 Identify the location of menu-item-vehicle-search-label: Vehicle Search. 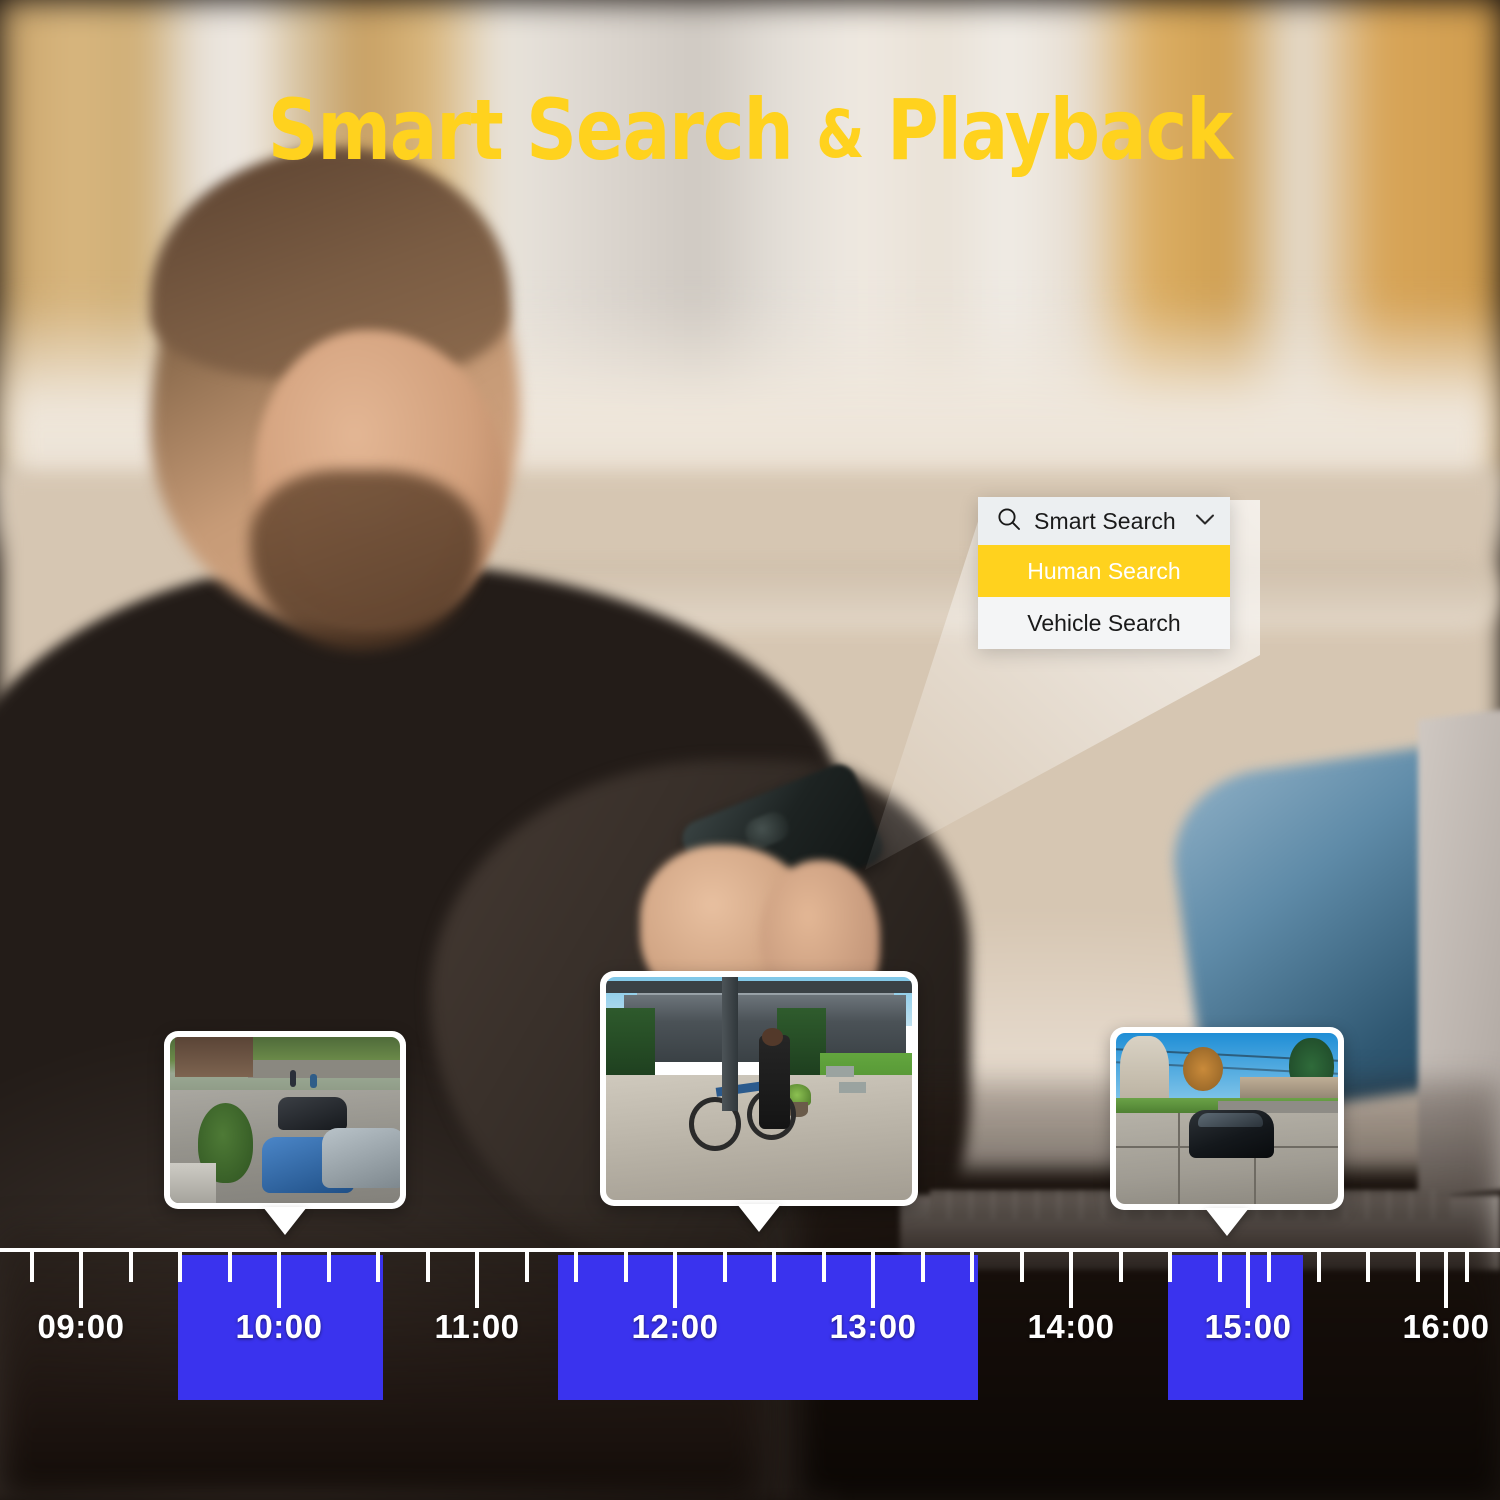
(1104, 622).